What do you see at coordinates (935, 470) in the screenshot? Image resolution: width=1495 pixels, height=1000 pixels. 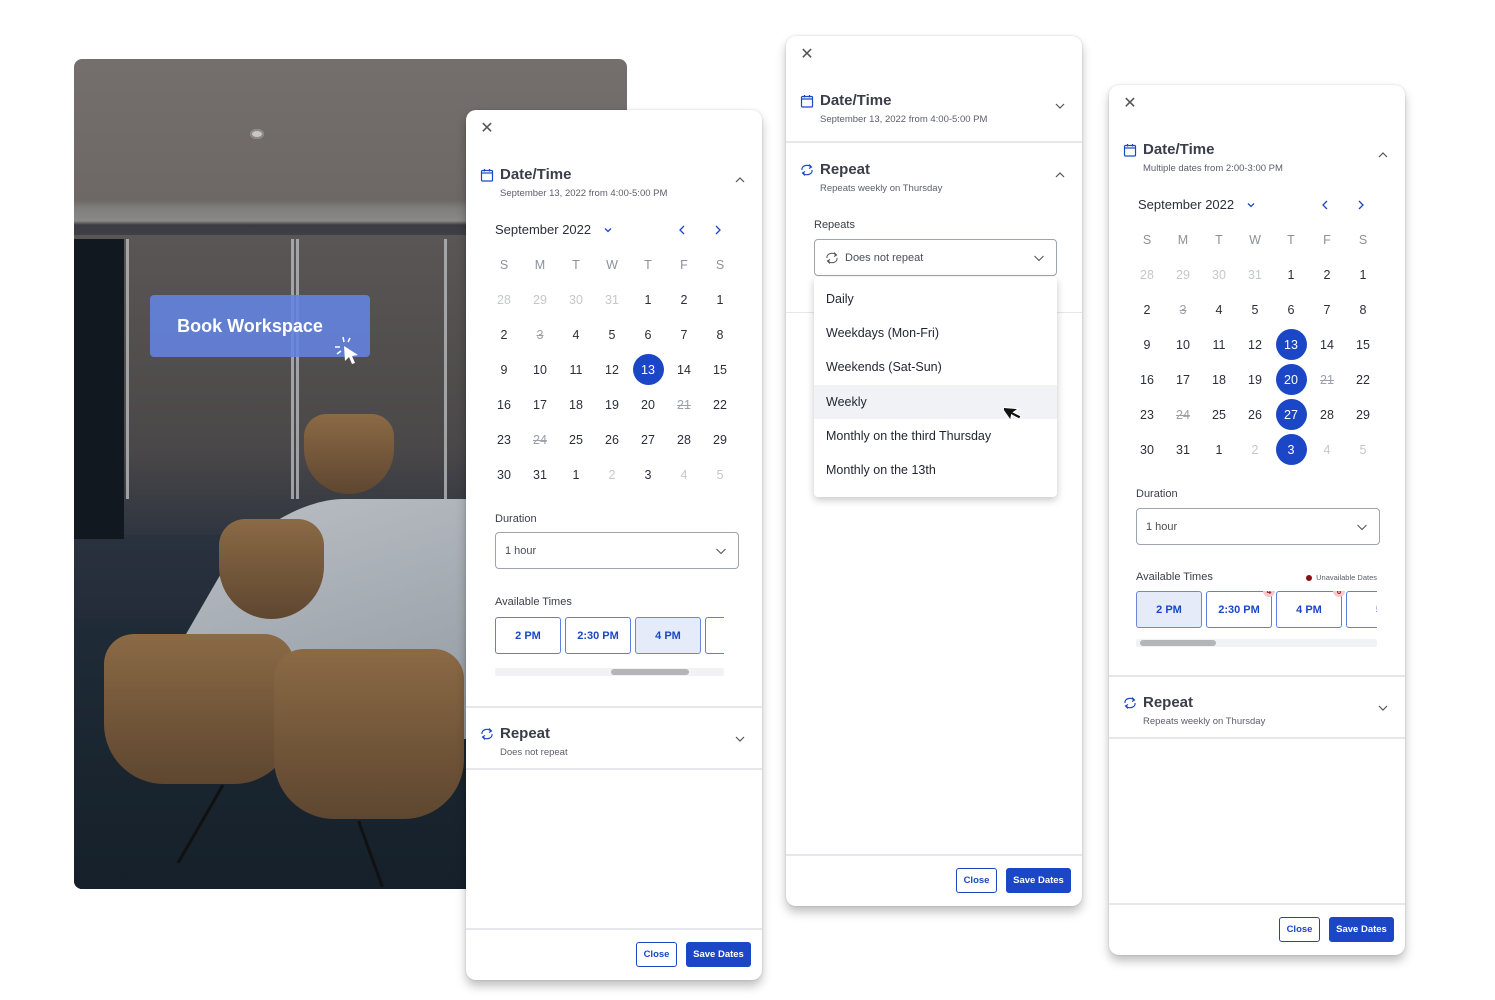 I see `repeat-option: Monthly on the 13th` at bounding box center [935, 470].